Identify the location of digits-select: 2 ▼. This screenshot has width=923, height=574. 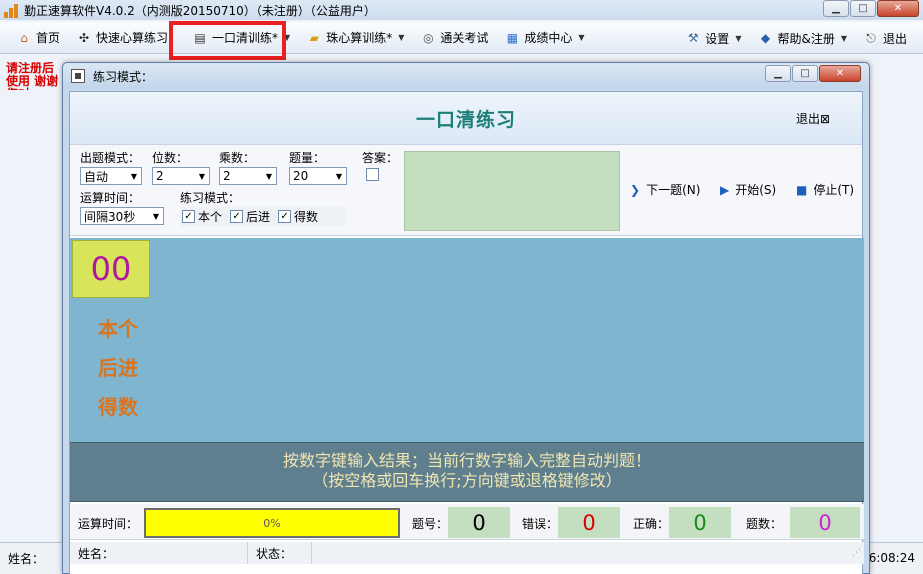
(181, 176).